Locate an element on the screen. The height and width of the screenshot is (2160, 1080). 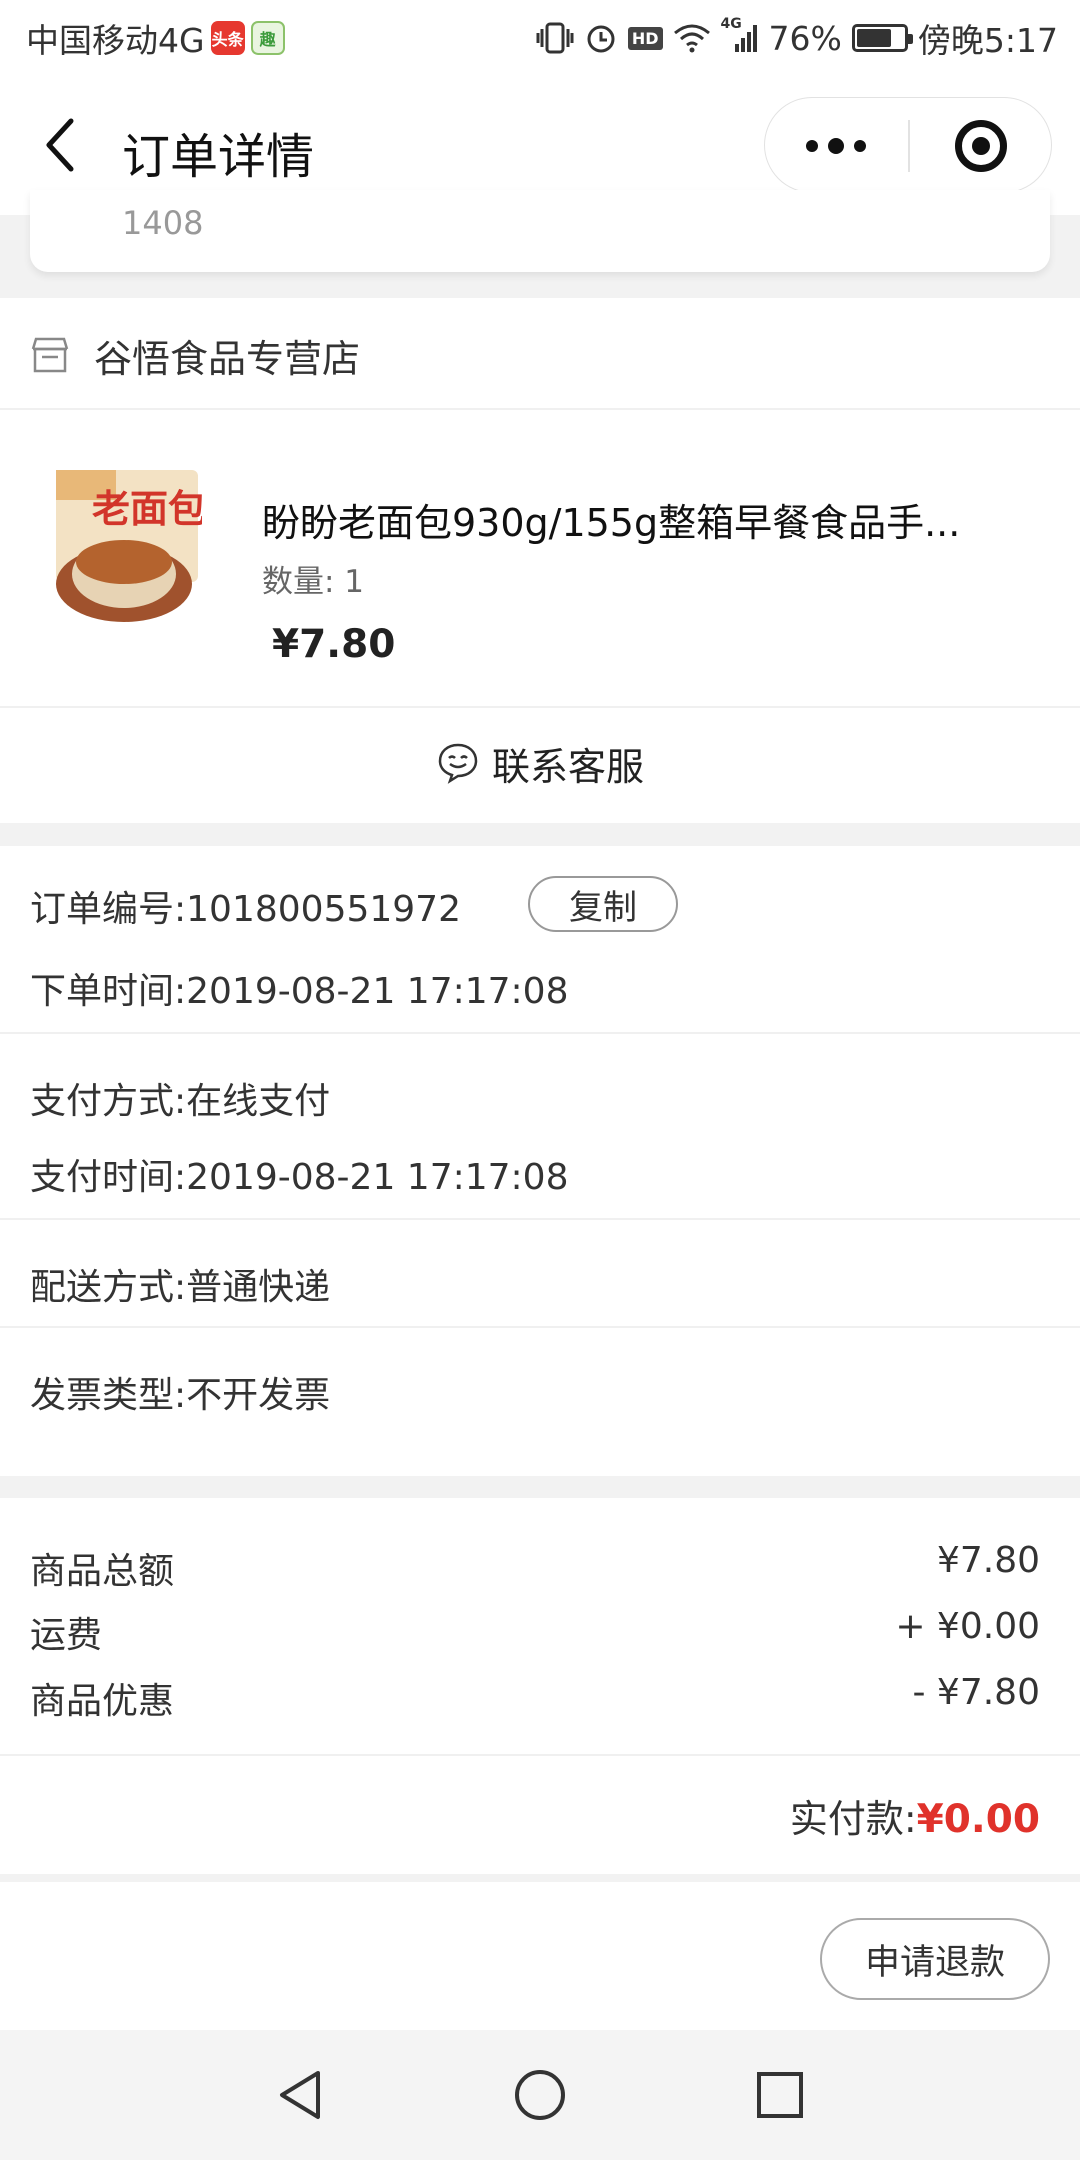
delivery-method-label: 配送方式: is located at coordinates (108, 1287).